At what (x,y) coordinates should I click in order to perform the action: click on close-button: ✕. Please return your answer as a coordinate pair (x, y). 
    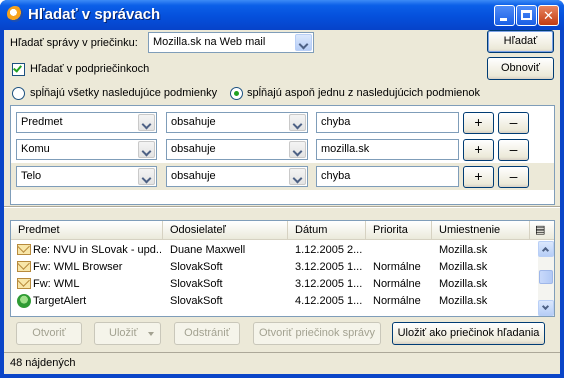
    Looking at the image, I should click on (548, 15).